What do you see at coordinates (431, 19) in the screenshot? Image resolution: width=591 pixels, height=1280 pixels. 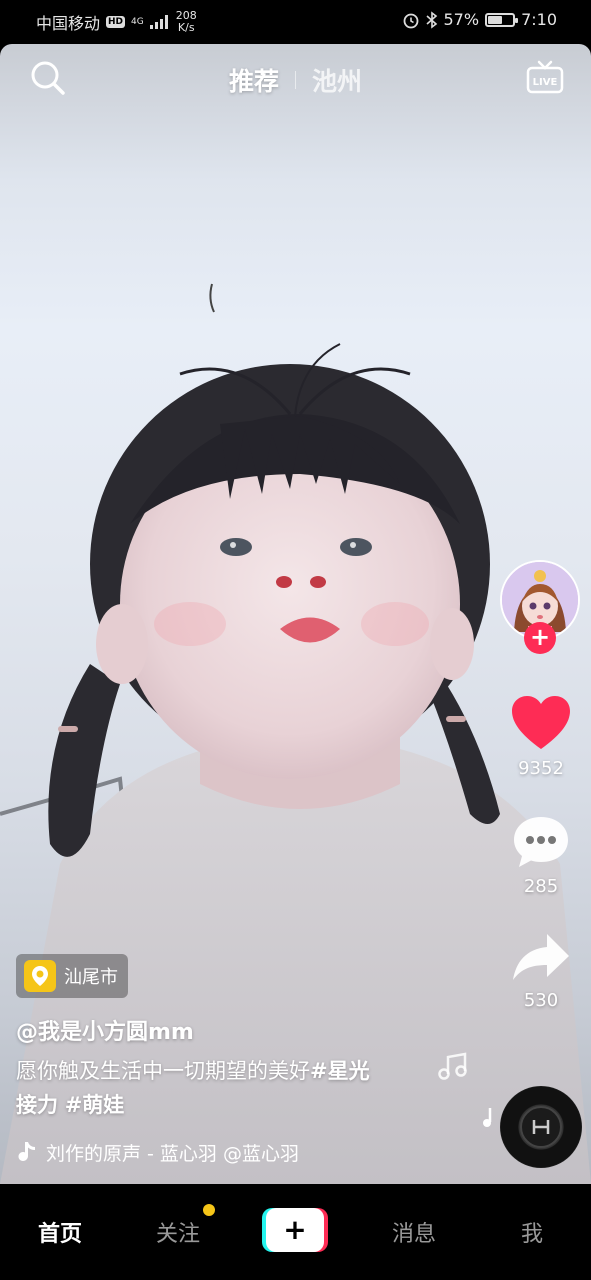 I see `bluetooth-icon` at bounding box center [431, 19].